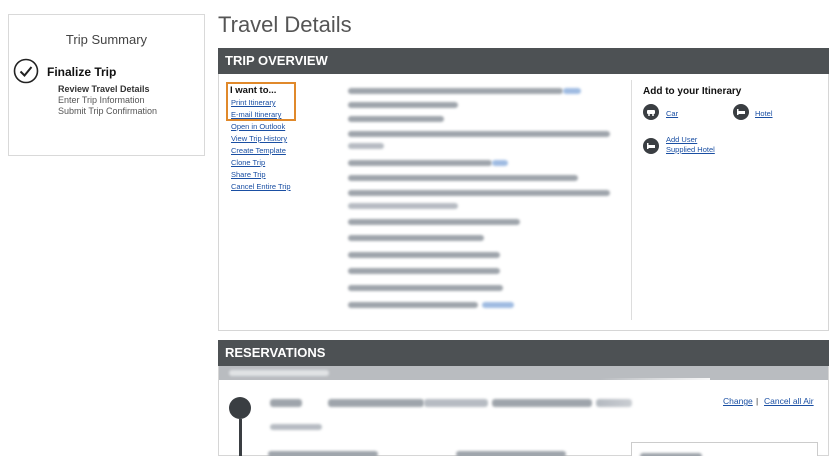  Describe the element at coordinates (523, 373) in the screenshot. I see `reservation-date-bar` at that location.